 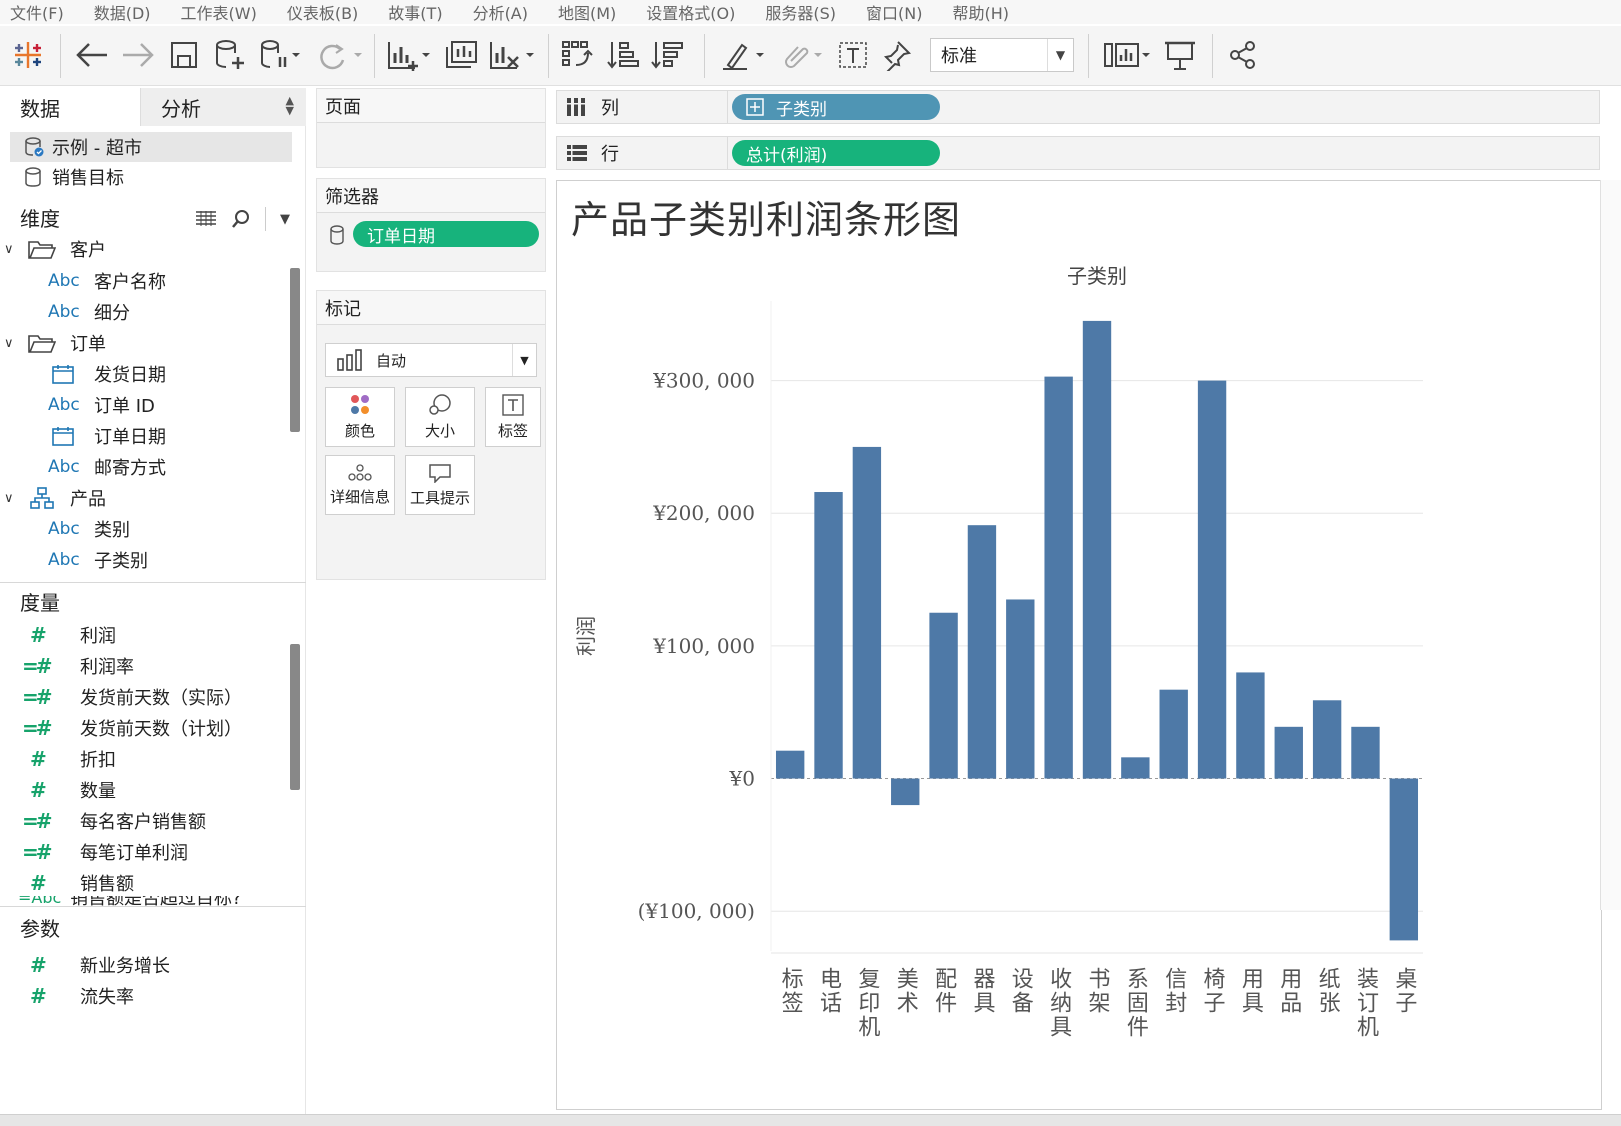 What do you see at coordinates (668, 55) in the screenshot?
I see `sort-descending-icon` at bounding box center [668, 55].